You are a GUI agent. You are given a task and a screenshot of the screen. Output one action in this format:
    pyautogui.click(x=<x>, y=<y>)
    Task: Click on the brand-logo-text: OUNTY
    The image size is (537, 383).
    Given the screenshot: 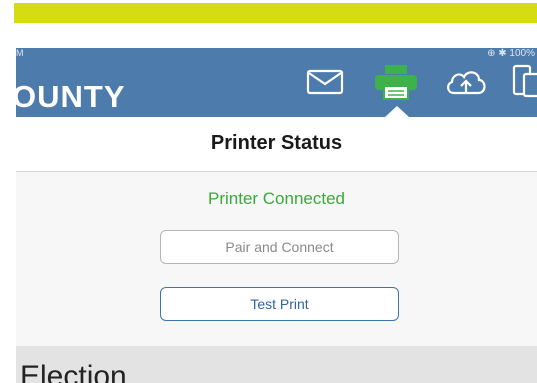 What is the action you would take?
    pyautogui.click(x=71, y=96)
    